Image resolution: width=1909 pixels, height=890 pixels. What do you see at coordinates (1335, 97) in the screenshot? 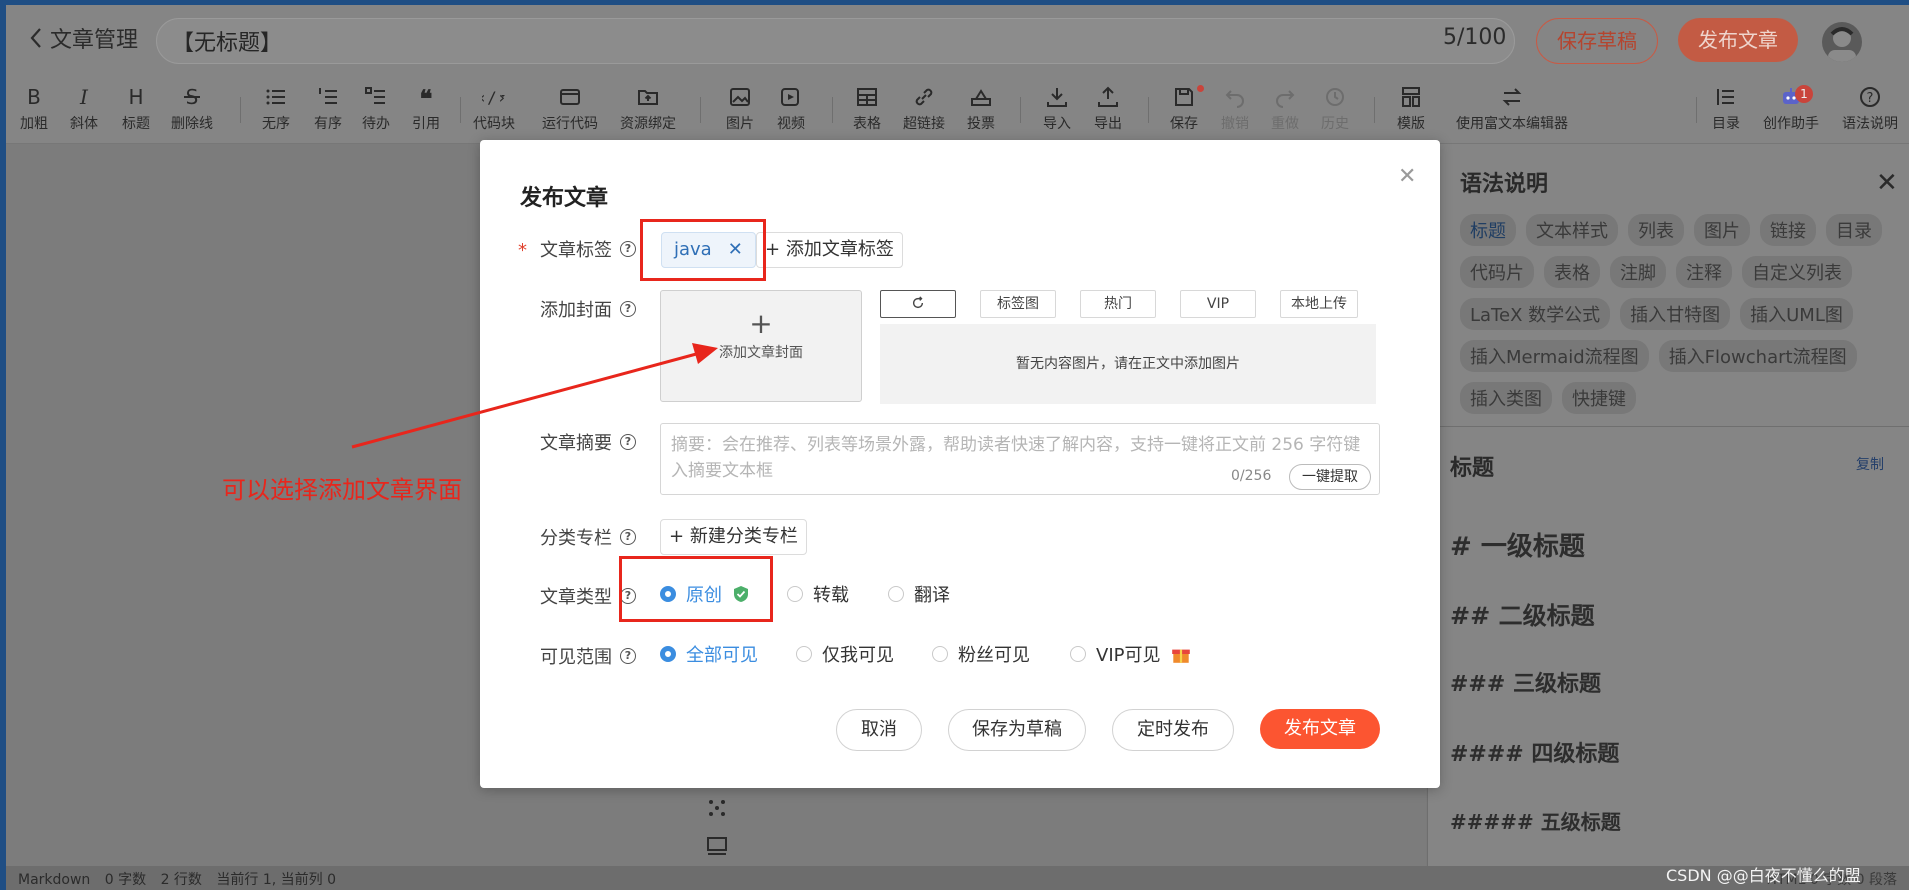
I see `history-icon` at bounding box center [1335, 97].